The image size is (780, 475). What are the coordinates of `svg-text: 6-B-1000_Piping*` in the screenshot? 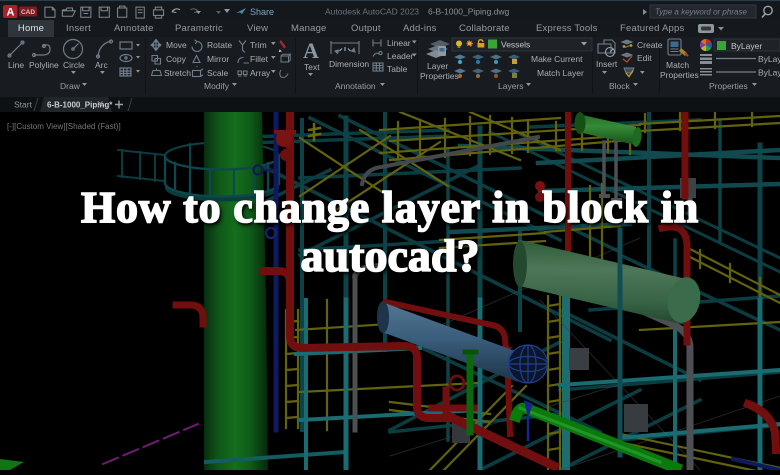 It's located at (80, 105).